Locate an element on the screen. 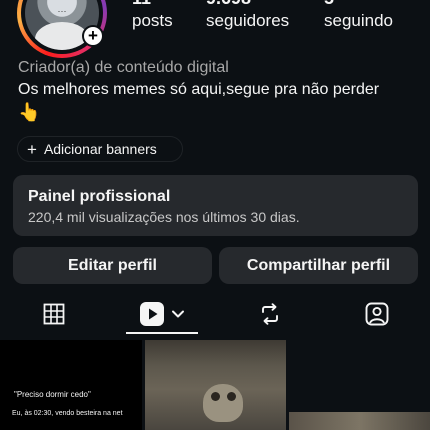 The height and width of the screenshot is (430, 430). profile-category: Criador(a) de conteúdo digital is located at coordinates (123, 67).